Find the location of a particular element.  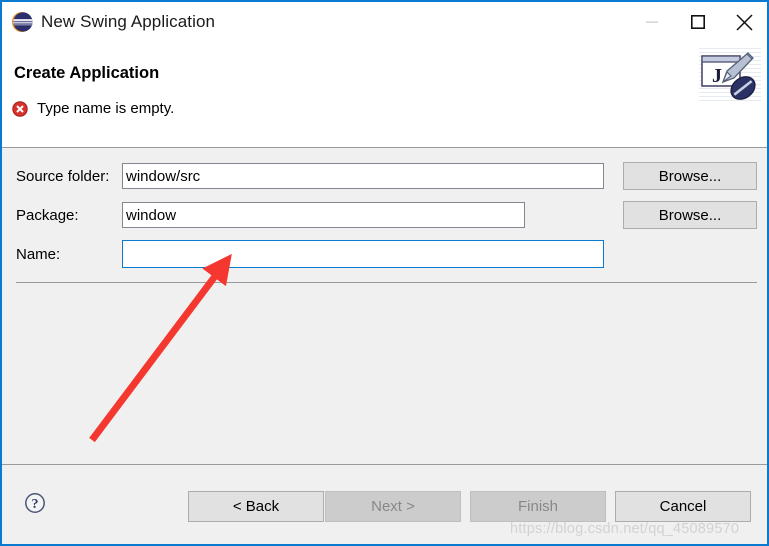

field-row-source-folder: Source folder: is located at coordinates (303, 176).